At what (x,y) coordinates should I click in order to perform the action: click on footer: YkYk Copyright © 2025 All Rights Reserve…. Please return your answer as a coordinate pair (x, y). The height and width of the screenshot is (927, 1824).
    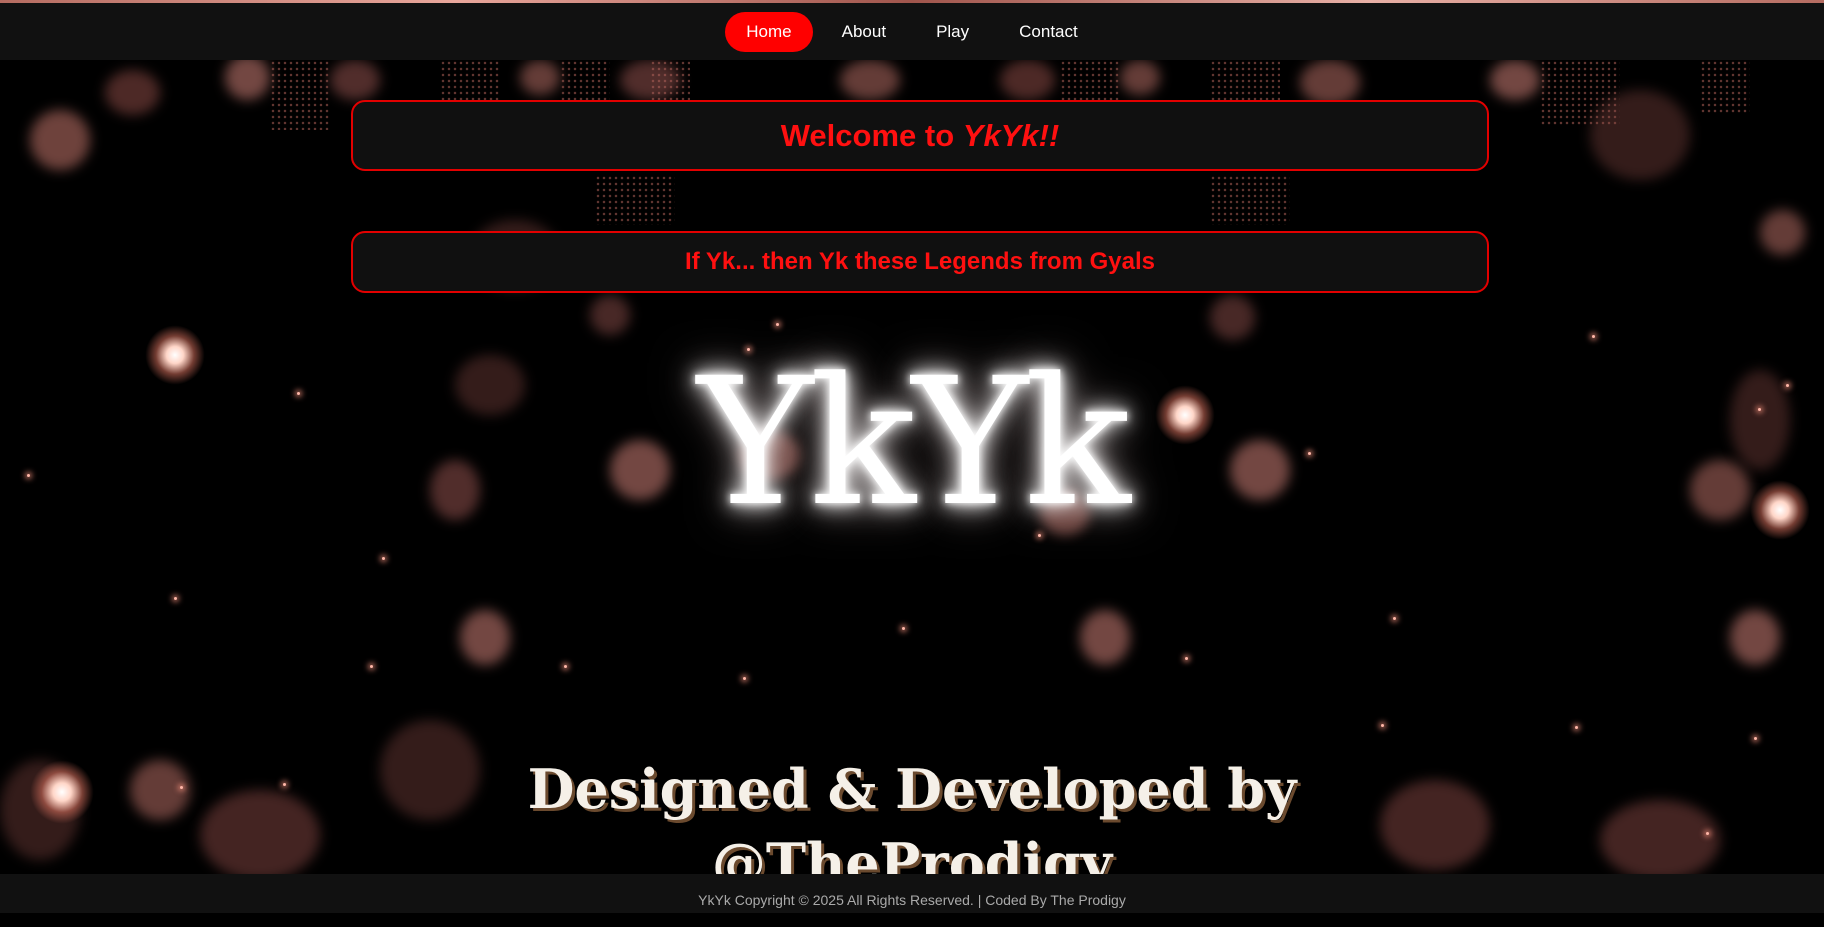
    Looking at the image, I should click on (912, 893).